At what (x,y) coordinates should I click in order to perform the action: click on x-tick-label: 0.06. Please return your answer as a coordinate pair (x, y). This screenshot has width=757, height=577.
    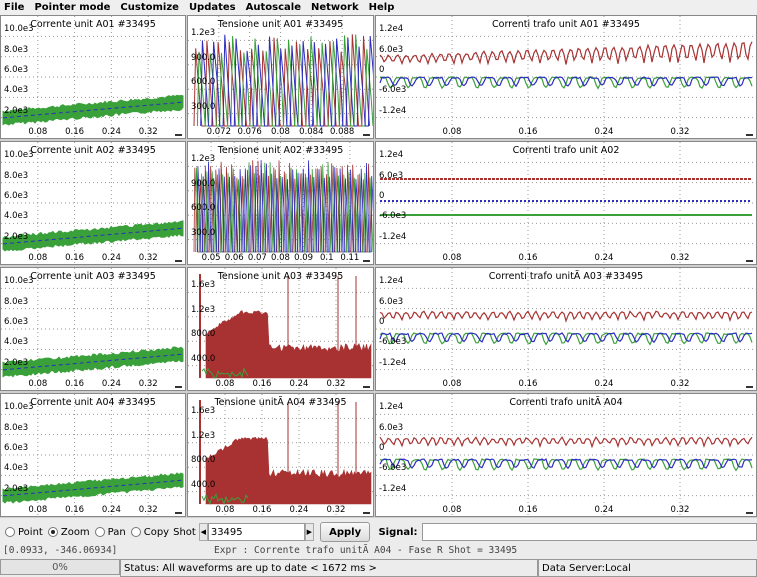
    Looking at the image, I should click on (234, 258).